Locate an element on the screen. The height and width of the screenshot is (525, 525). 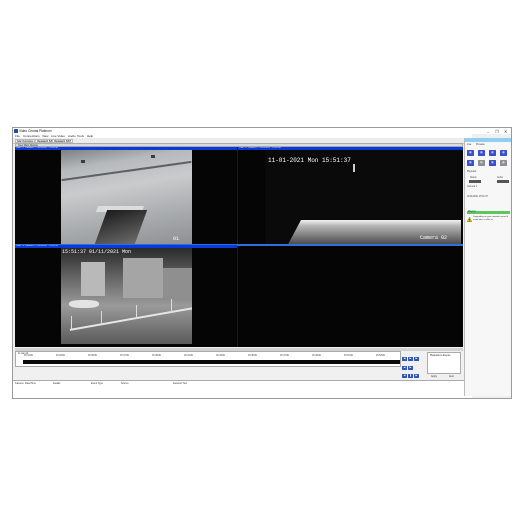
status-bar is located at coordinates (475, 181).